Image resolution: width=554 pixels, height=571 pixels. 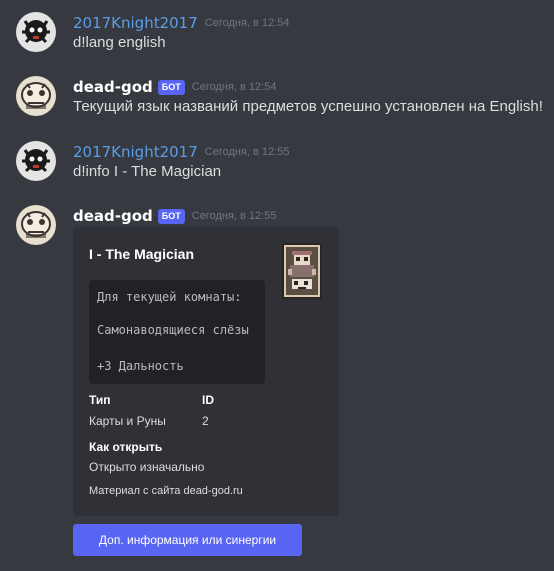 What do you see at coordinates (127, 421) in the screenshot?
I see `field-value-type: Карты и Руны` at bounding box center [127, 421].